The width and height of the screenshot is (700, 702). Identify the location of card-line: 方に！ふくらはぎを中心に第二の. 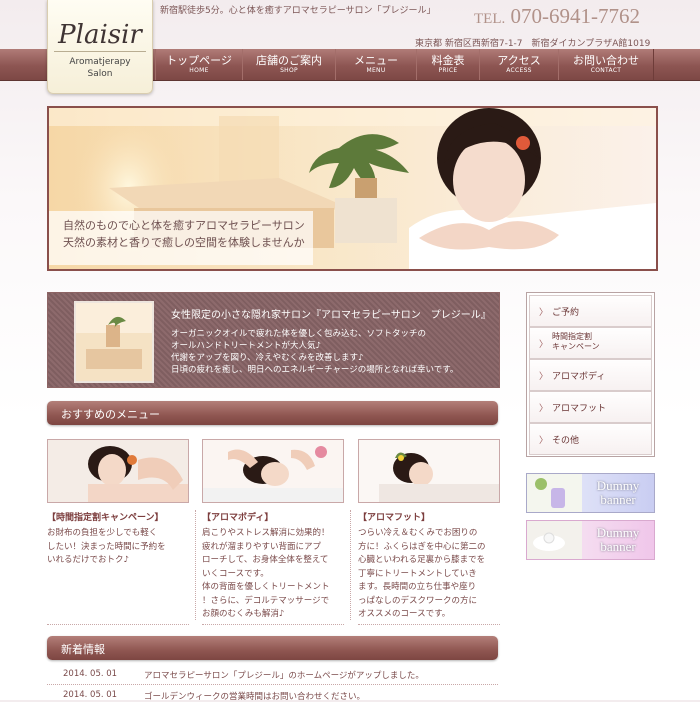
(422, 546).